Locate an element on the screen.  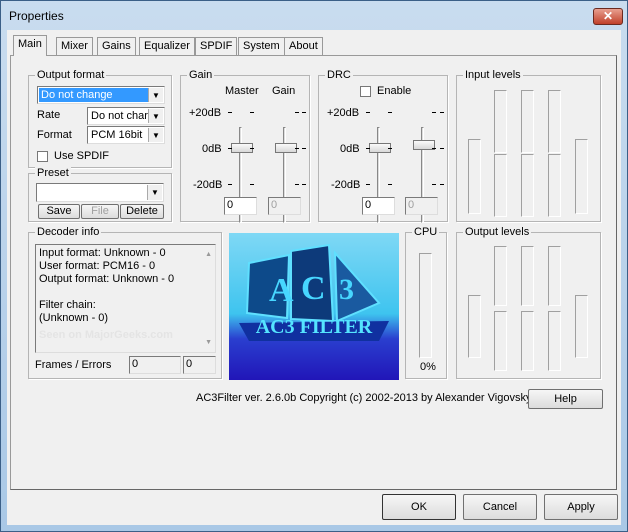
drc-enable-checkbox is located at coordinates (365, 91).